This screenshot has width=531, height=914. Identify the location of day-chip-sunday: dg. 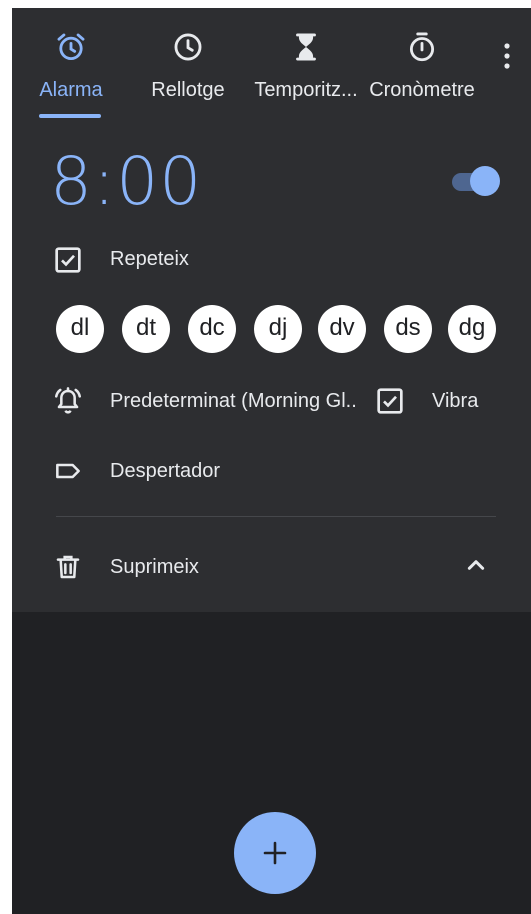
(472, 329).